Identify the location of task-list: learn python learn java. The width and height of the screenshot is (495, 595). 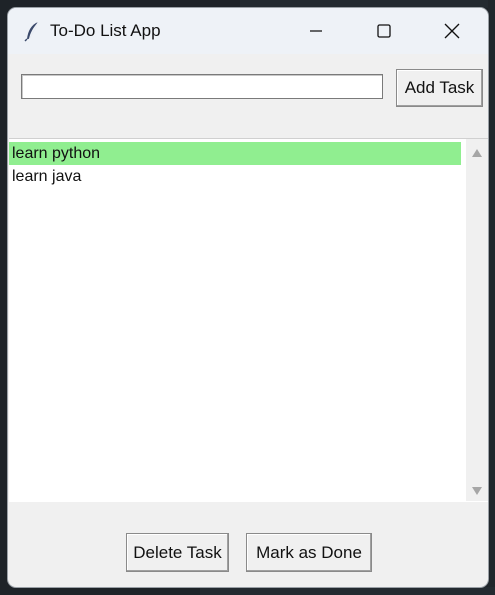
(235, 165).